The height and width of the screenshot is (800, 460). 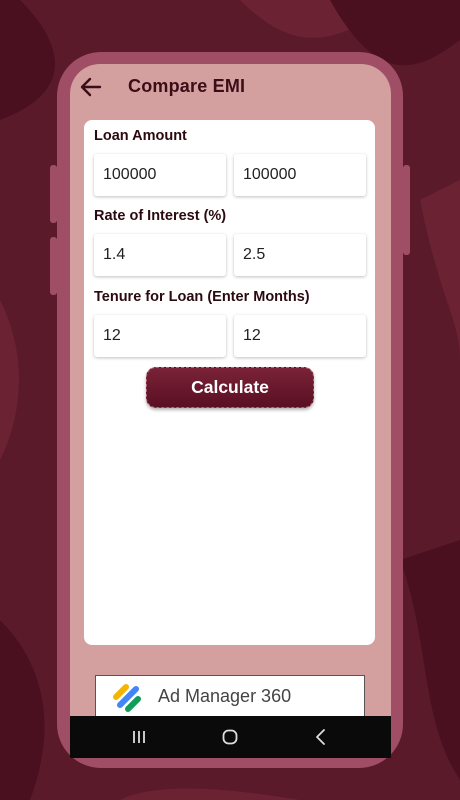 I want to click on page-title: Compare EMI, so click(x=187, y=86).